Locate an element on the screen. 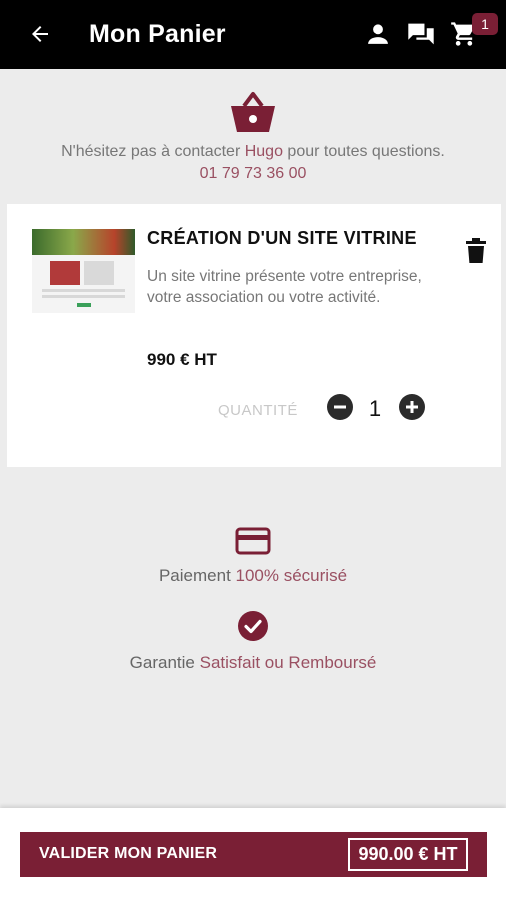 This screenshot has width=506, height=900. checkout-footer: VALIDER MON PANIER 990.00 € HT is located at coordinates (253, 854).